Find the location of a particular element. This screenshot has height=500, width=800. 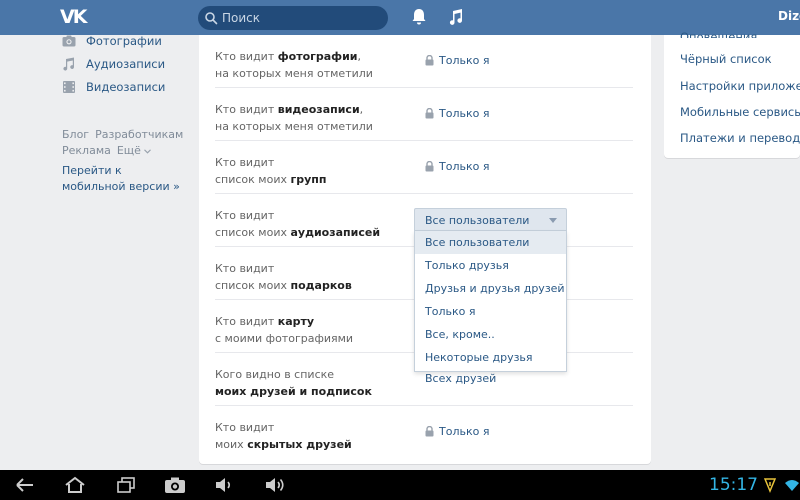

bell-icon is located at coordinates (419, 17).